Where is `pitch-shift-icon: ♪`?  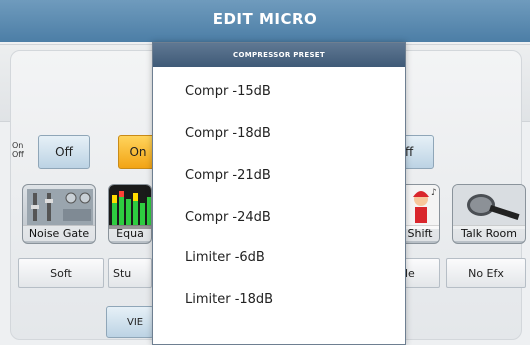 pitch-shift-icon: ♪ is located at coordinates (420, 207).